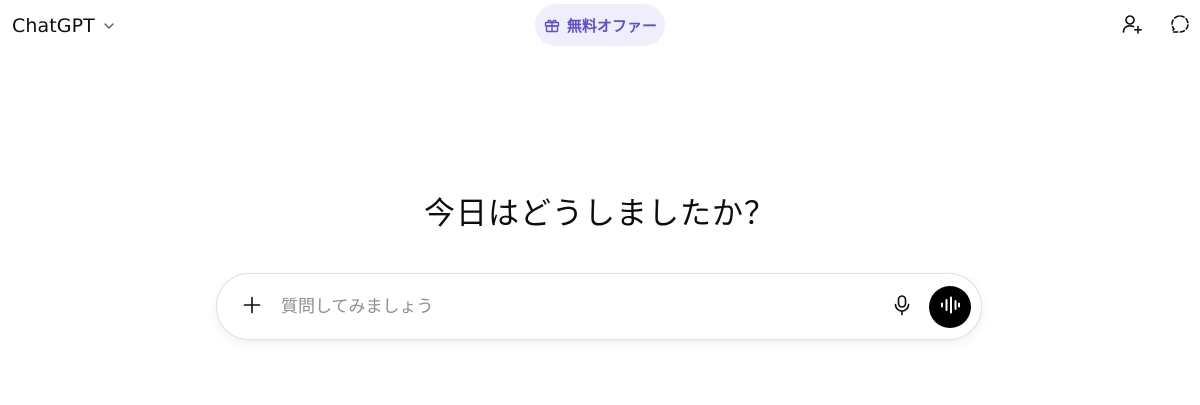 This screenshot has width=1200, height=405. I want to click on add-user-icon, so click(1132, 26).